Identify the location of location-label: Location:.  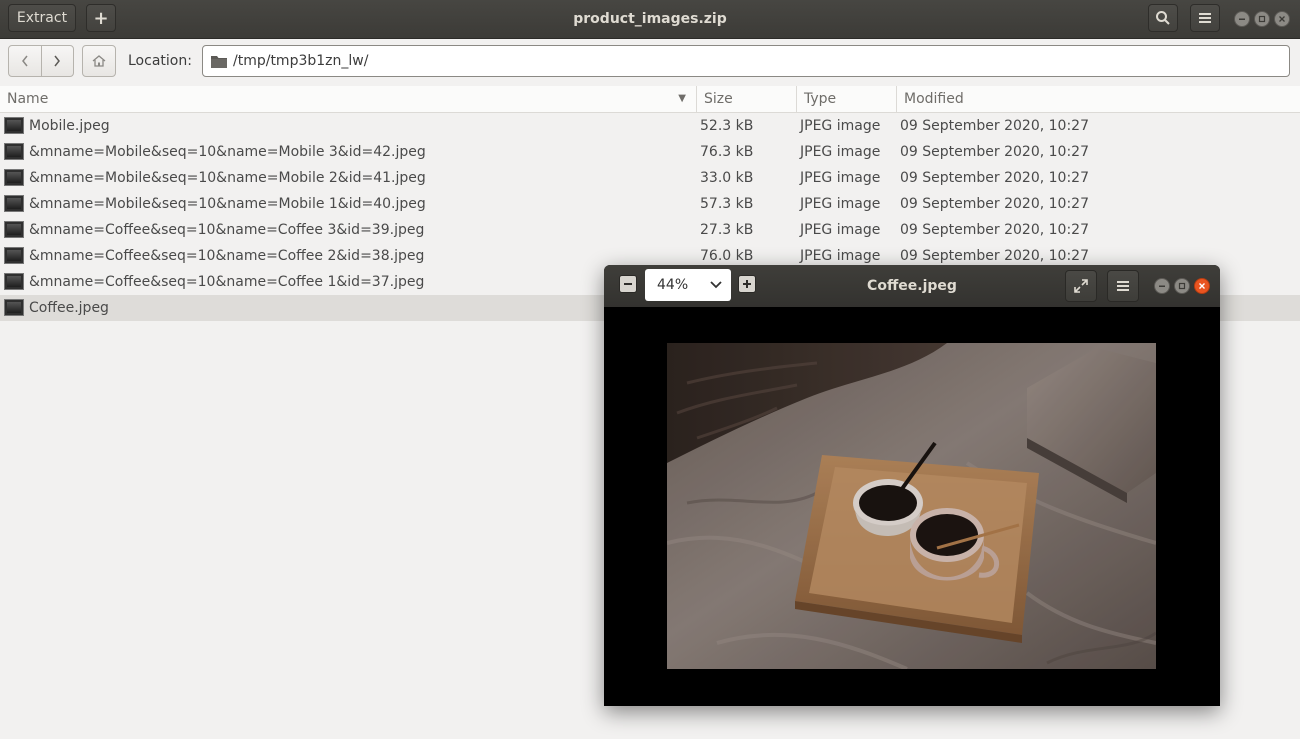
(160, 61).